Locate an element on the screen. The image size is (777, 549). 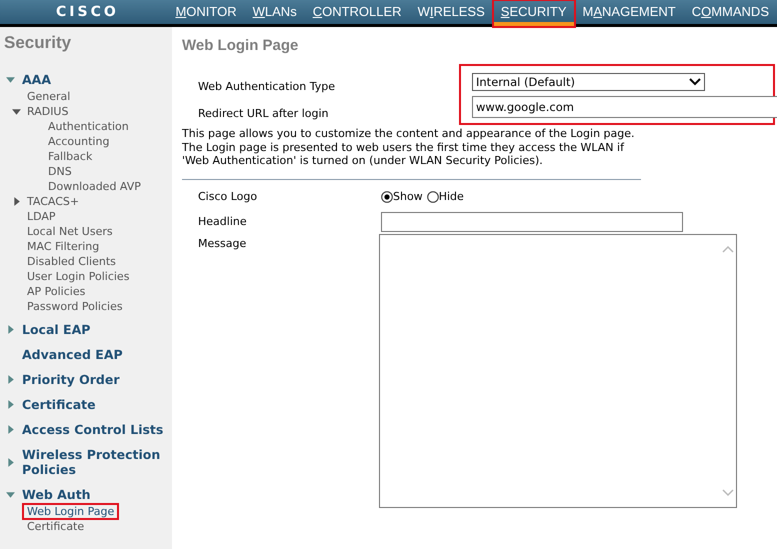
sidebar-section: AAA is located at coordinates (37, 79).